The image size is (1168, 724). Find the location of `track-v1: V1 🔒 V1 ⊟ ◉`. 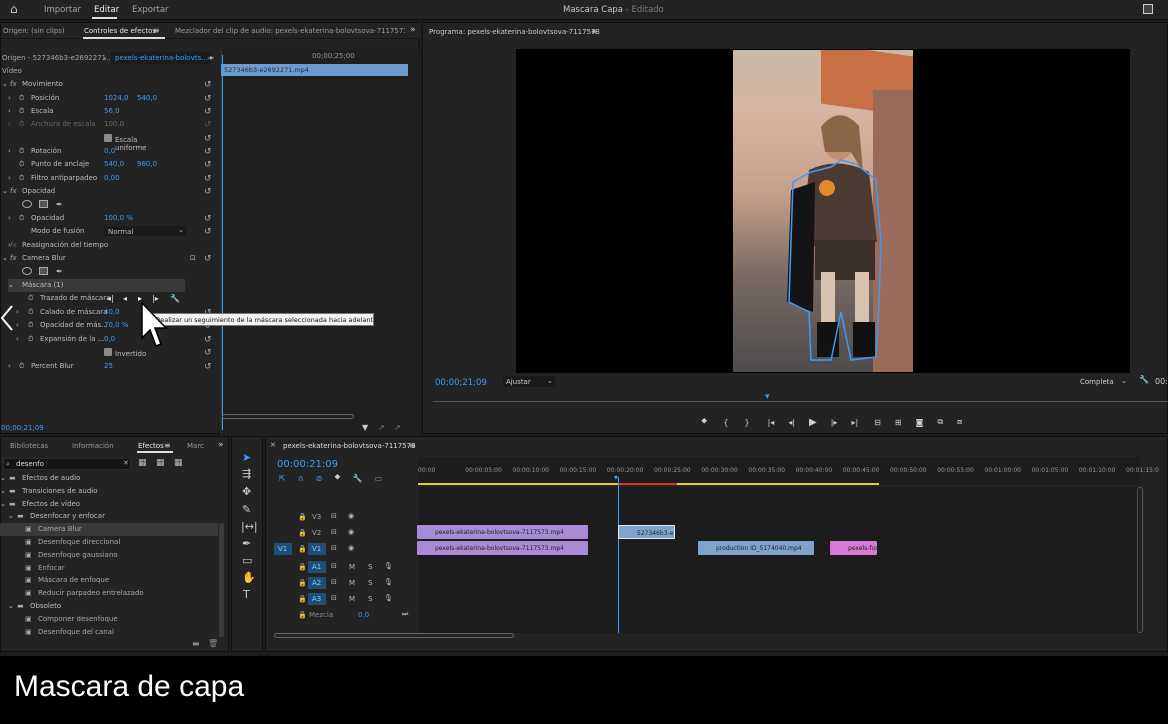

track-v1: V1 🔒 V1 ⊟ ◉ is located at coordinates (341, 549).